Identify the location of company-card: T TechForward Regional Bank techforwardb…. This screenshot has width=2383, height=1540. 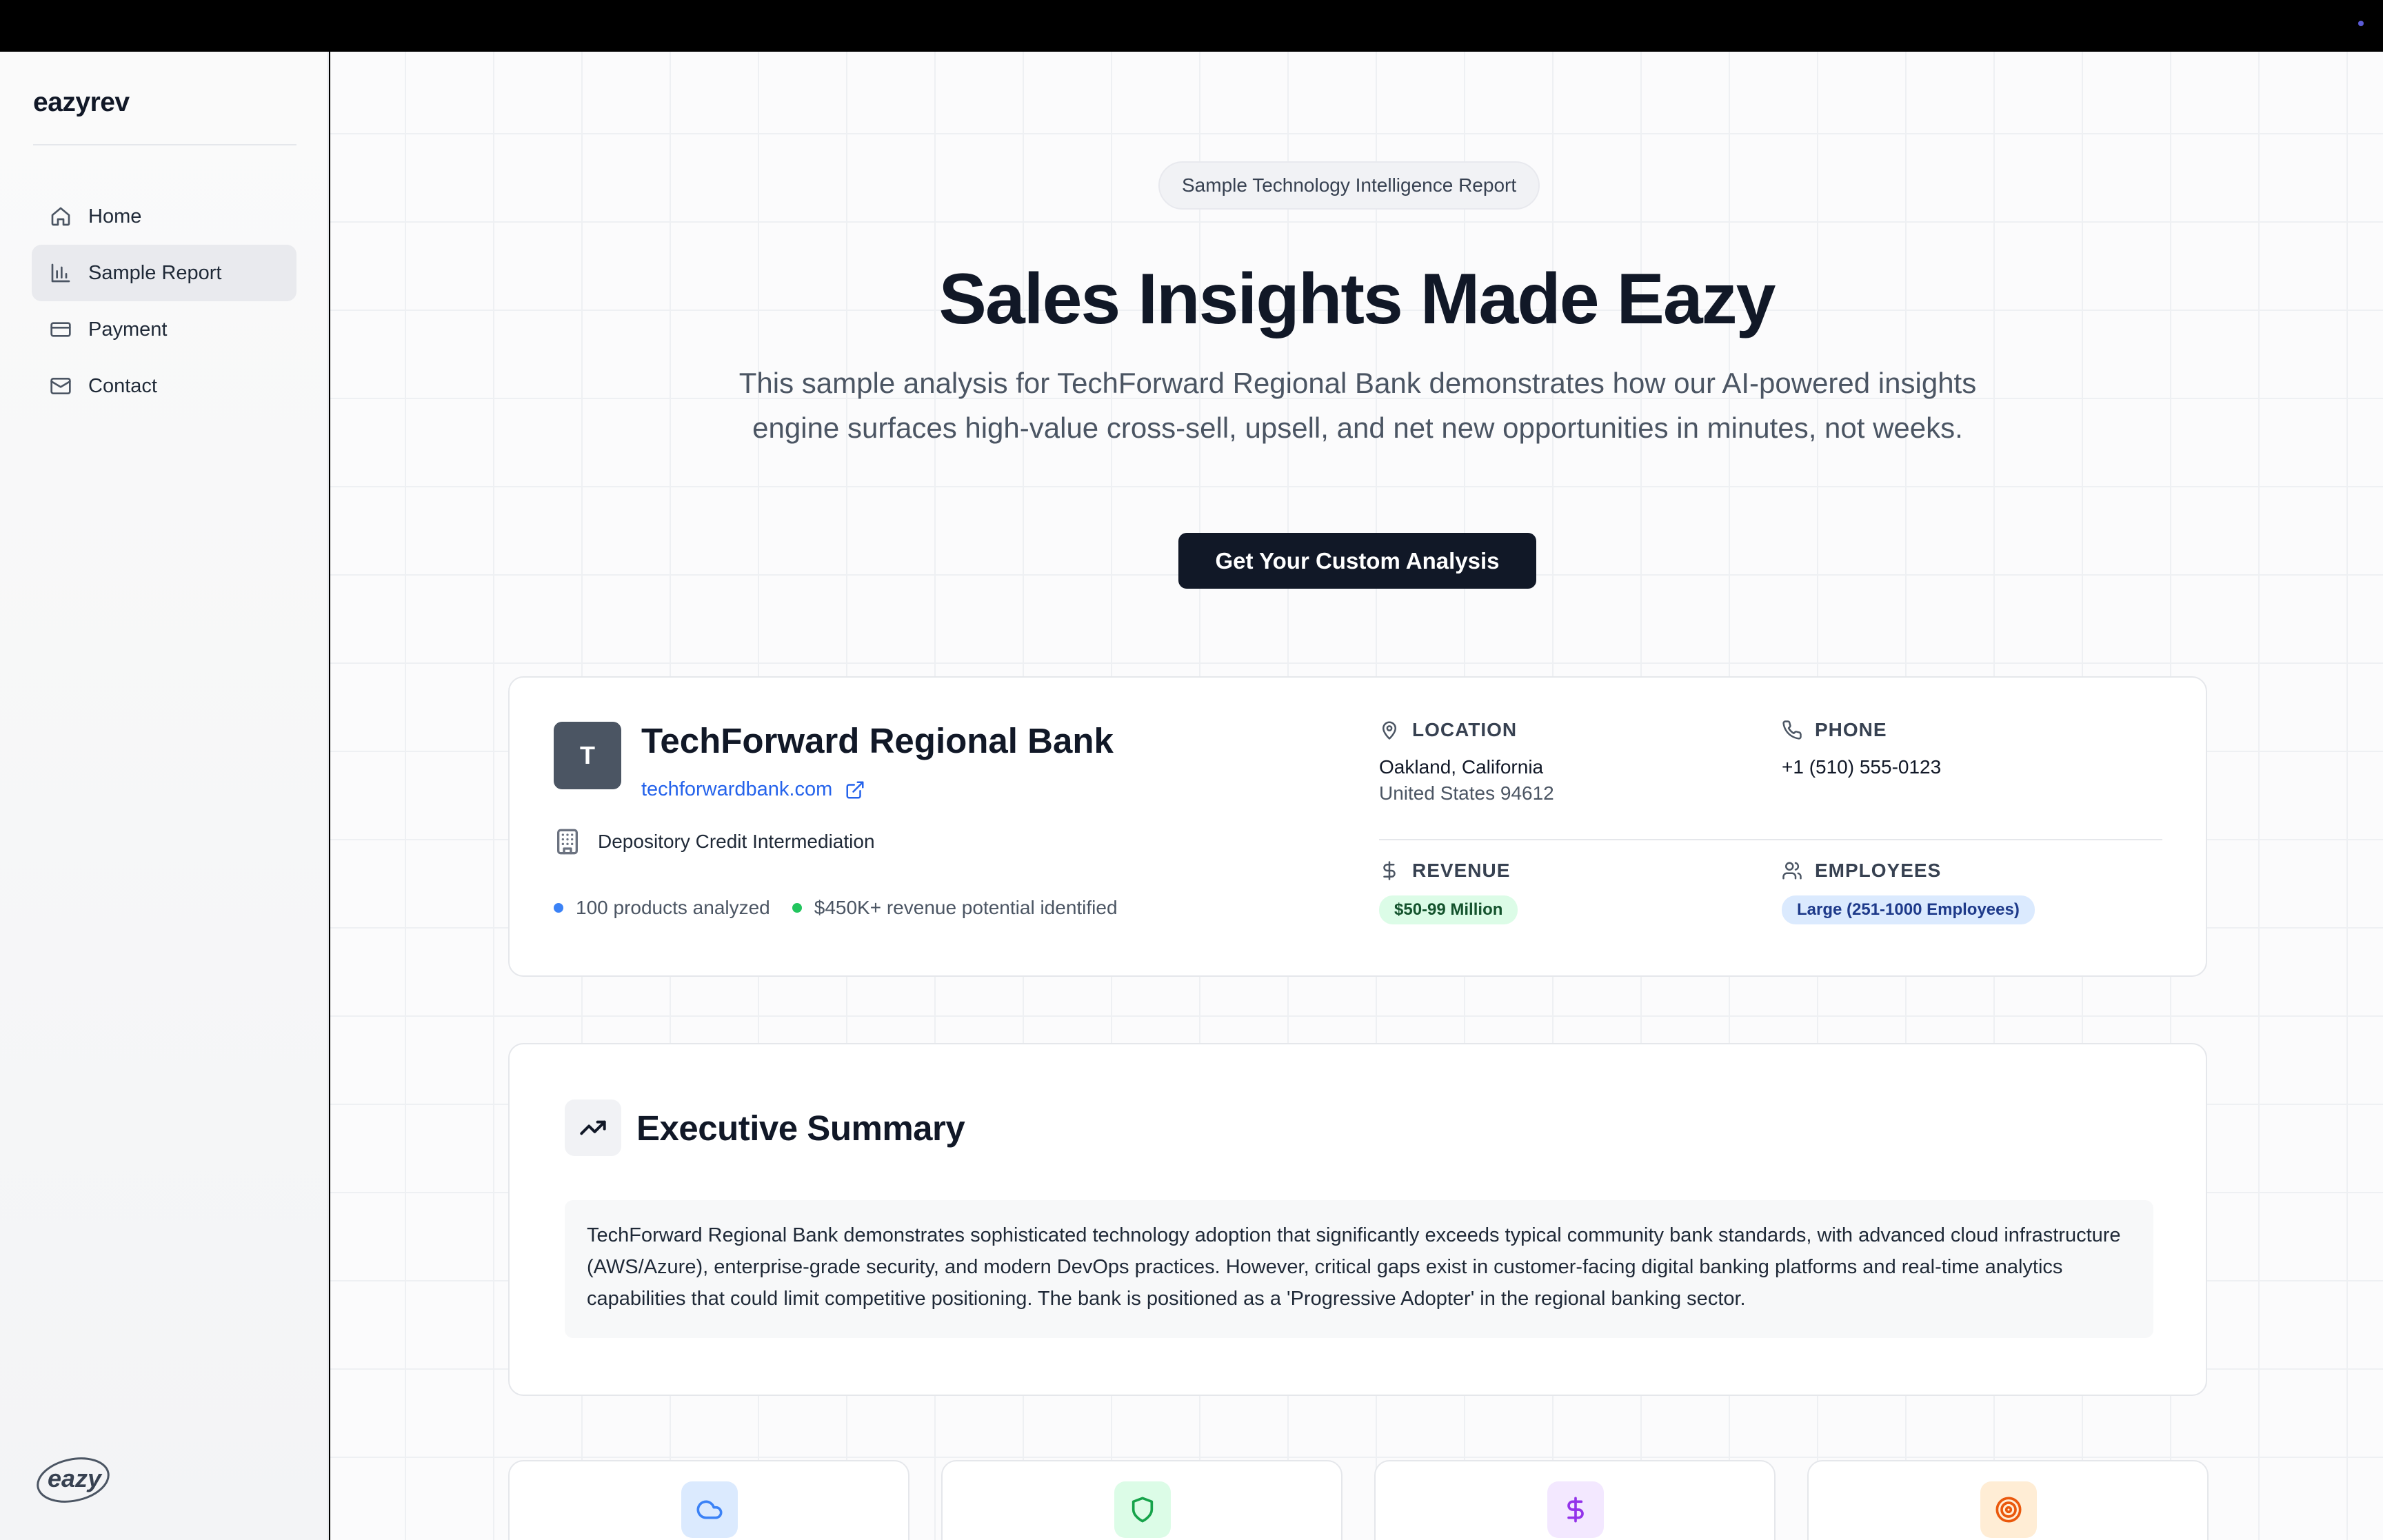
(1357, 827).